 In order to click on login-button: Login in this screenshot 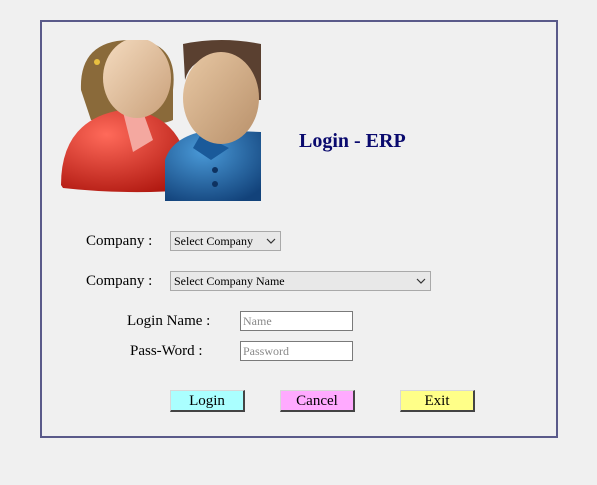, I will do `click(207, 401)`.